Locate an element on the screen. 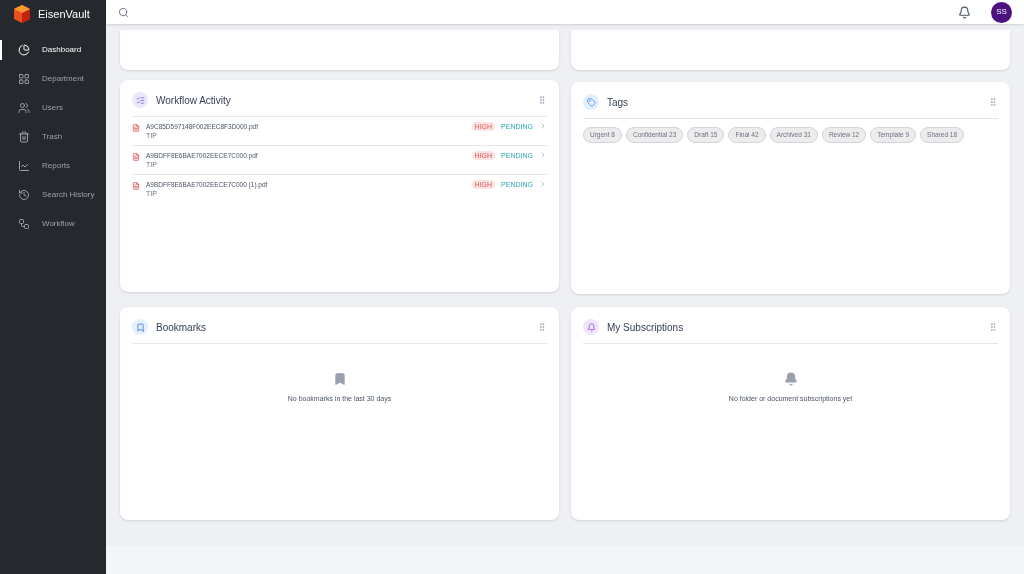  brand-name: EisenVault is located at coordinates (64, 14).